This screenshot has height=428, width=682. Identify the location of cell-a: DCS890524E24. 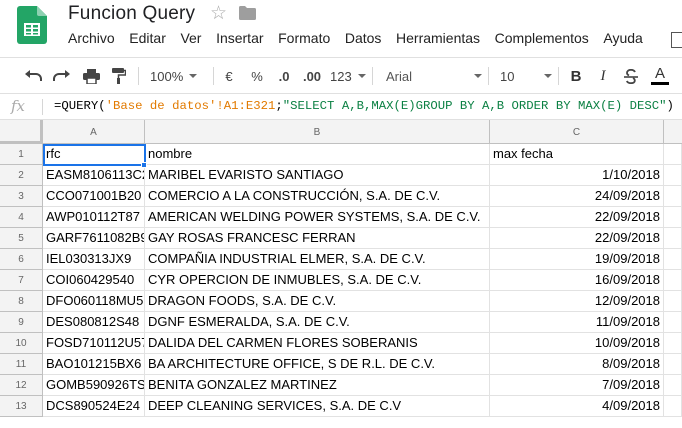
(94, 406).